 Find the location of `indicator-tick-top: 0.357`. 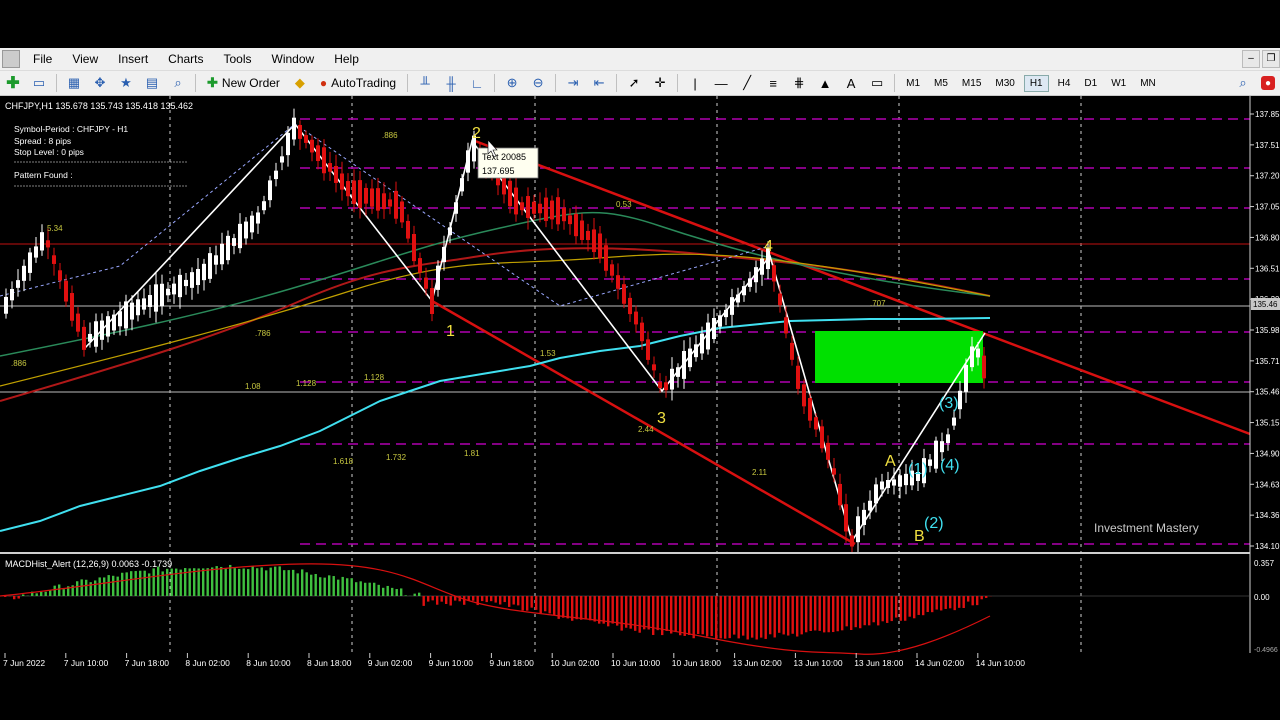

indicator-tick-top: 0.357 is located at coordinates (1264, 563).